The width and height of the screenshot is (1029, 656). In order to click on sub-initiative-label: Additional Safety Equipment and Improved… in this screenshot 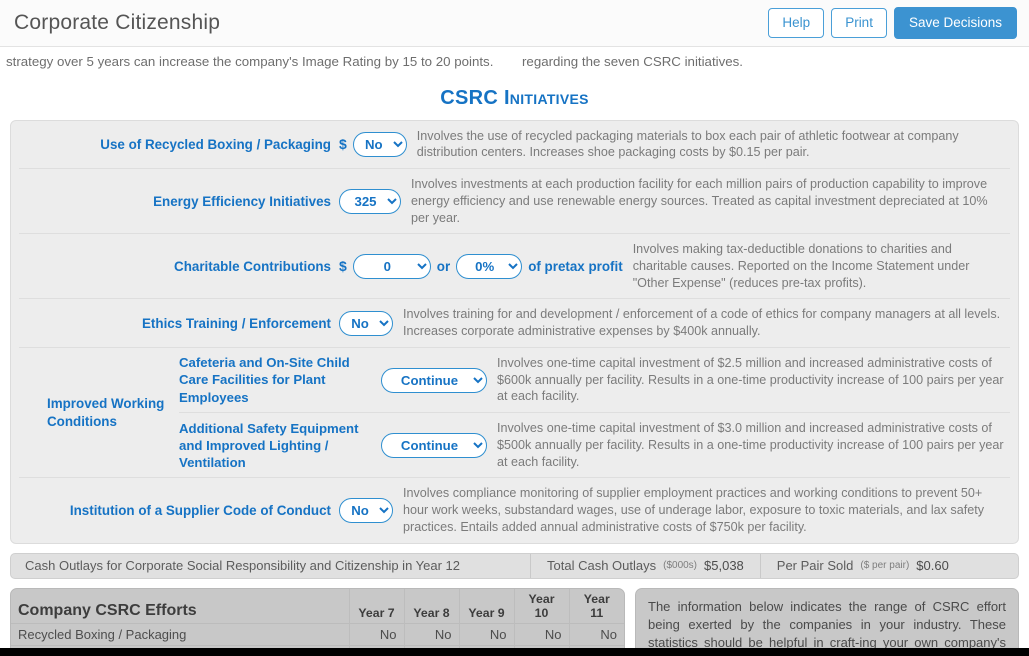, I will do `click(269, 445)`.